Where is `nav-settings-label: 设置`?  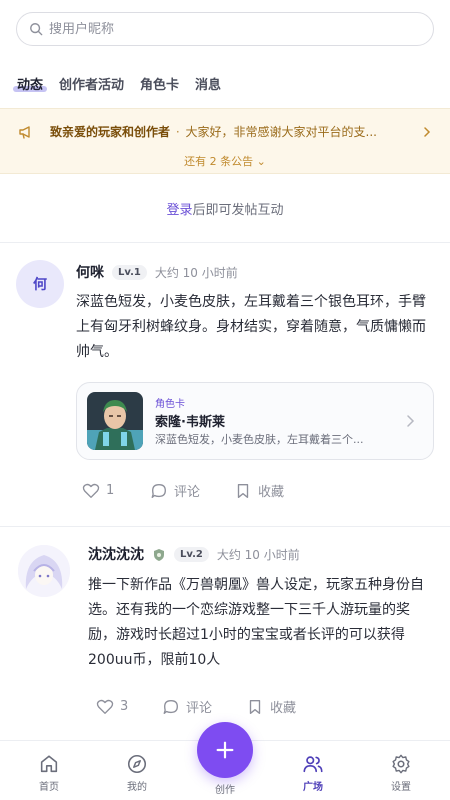 nav-settings-label: 设置 is located at coordinates (401, 787).